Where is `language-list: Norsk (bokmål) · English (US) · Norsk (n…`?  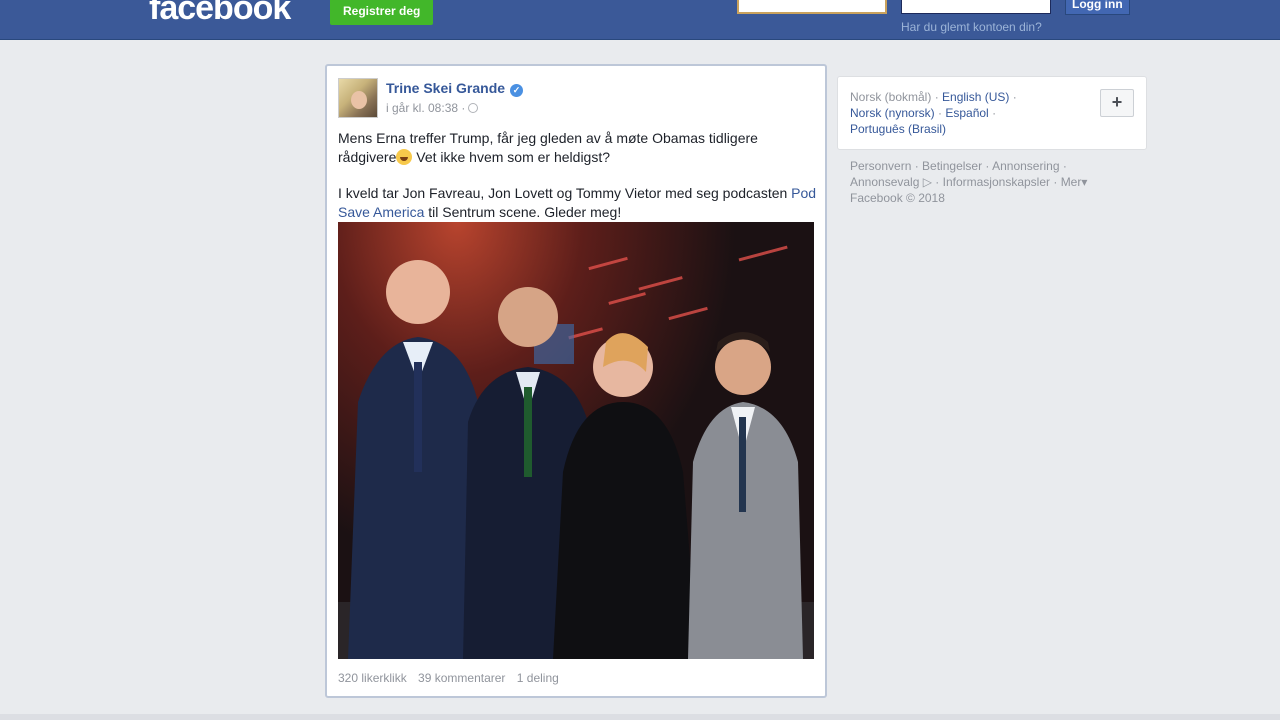 language-list: Norsk (bokmål) · English (US) · Norsk (n… is located at coordinates (945, 113).